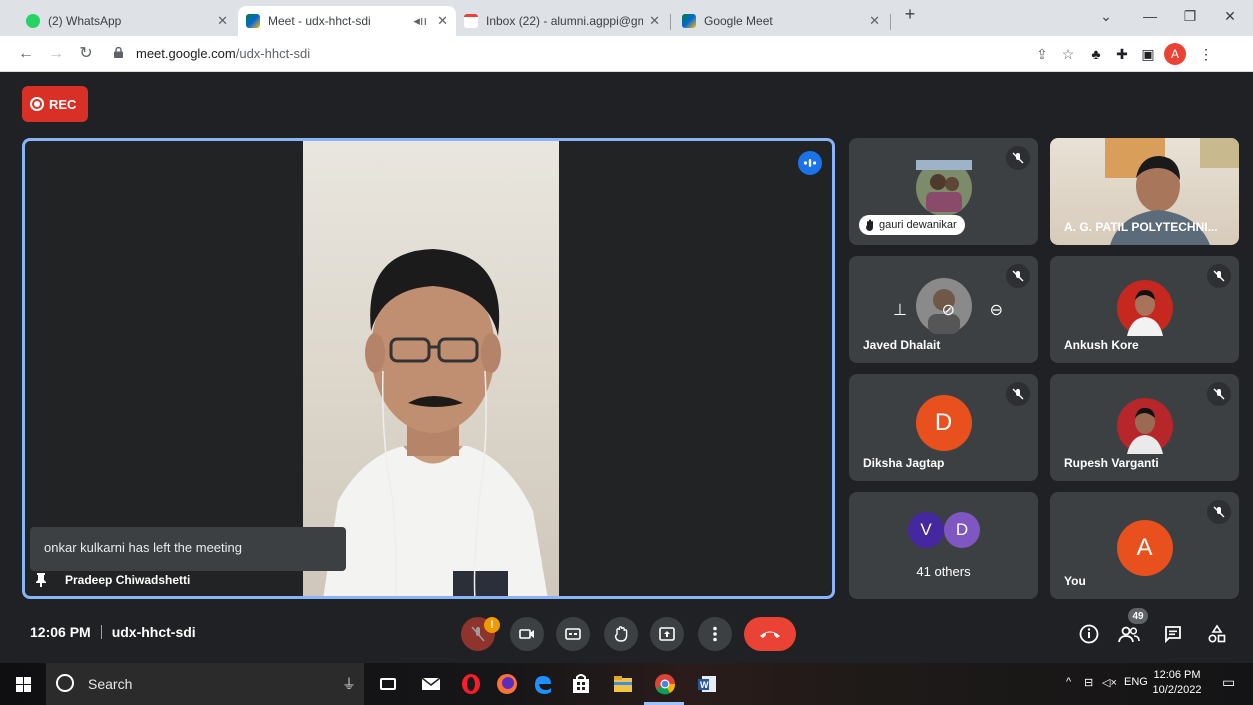 The height and width of the screenshot is (705, 1253). What do you see at coordinates (1042, 54) in the screenshot?
I see `share-icon: ⇪` at bounding box center [1042, 54].